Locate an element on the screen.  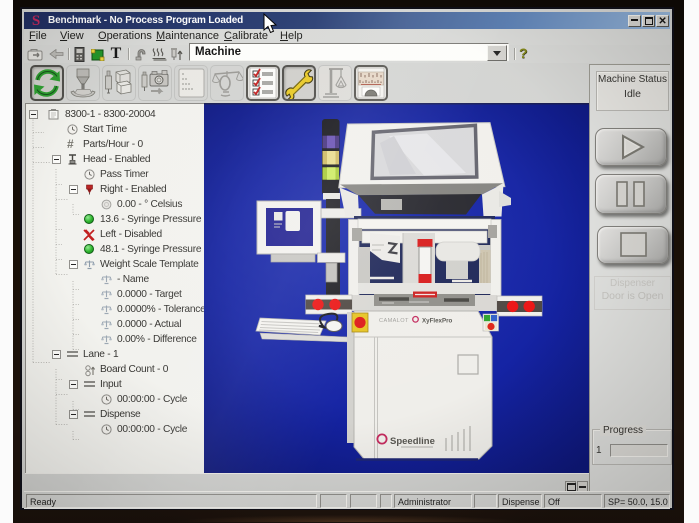
svg-text: Speedline is located at coordinates (412, 441).